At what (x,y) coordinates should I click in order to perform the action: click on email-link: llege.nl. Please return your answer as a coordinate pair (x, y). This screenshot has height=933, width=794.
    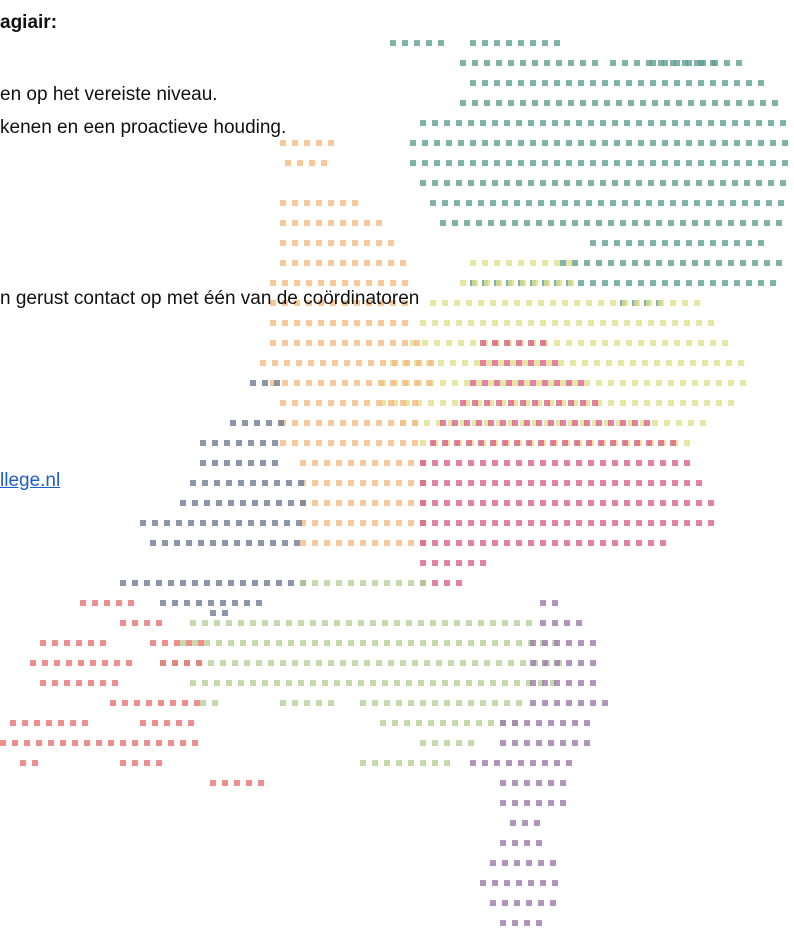
    Looking at the image, I should click on (30, 481).